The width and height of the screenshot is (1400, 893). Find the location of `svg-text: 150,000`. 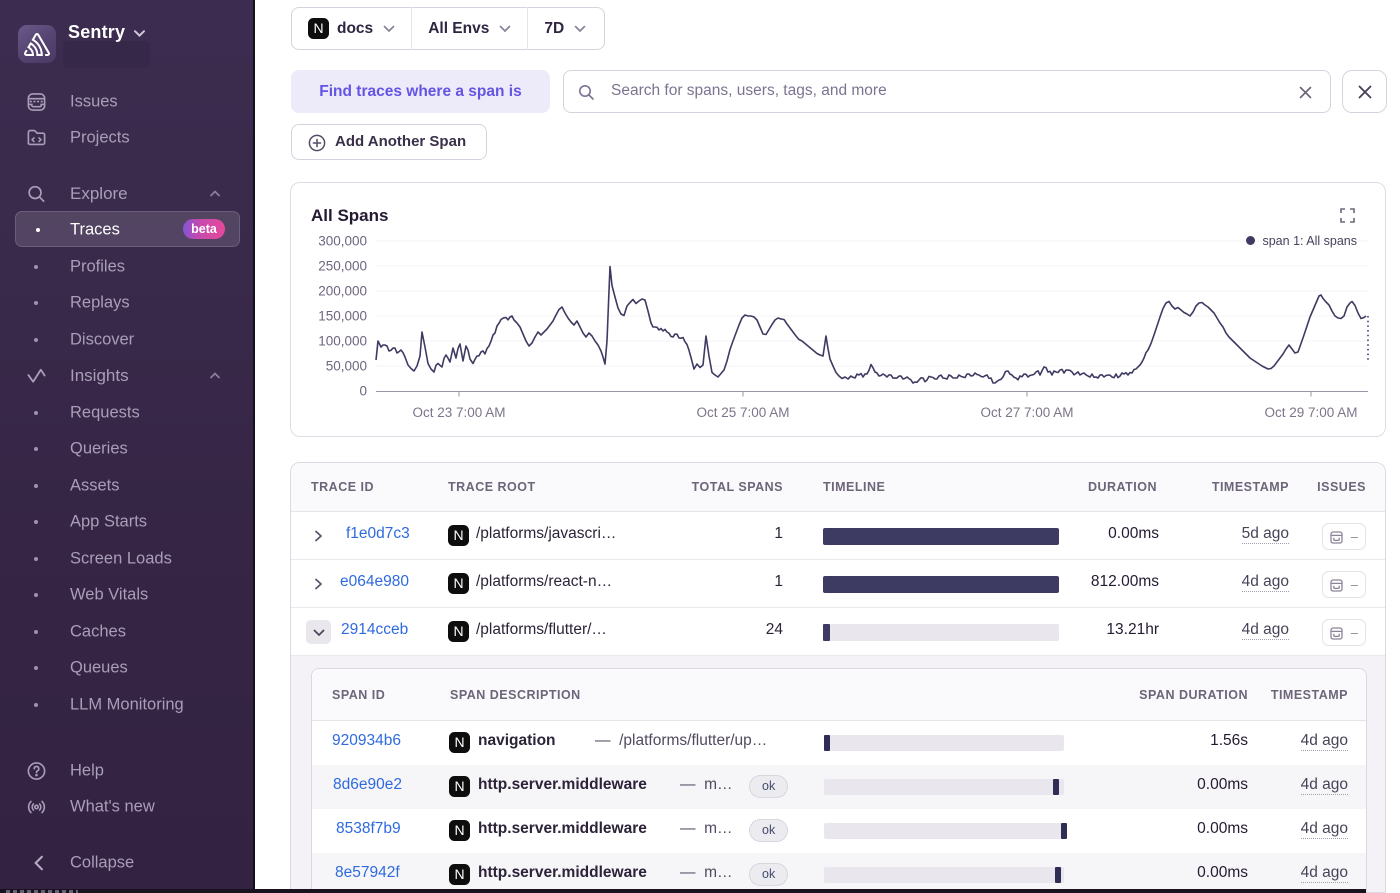

svg-text: 150,000 is located at coordinates (342, 316).